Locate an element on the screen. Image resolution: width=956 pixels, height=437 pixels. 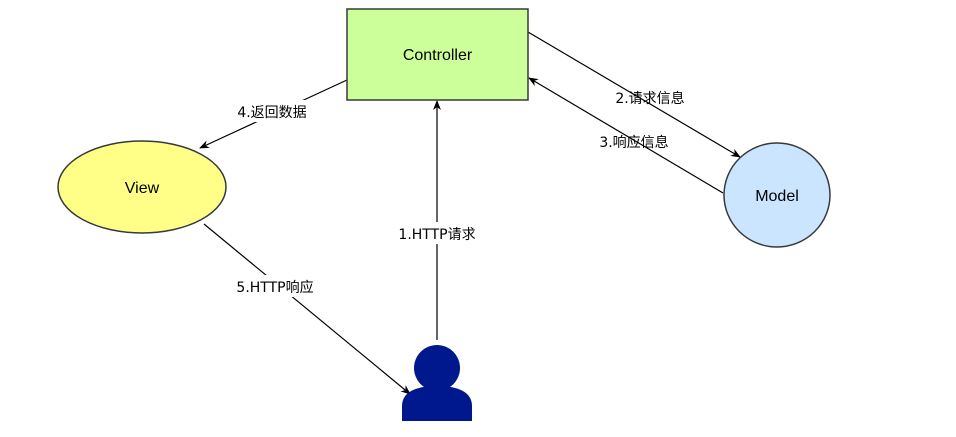
label-http-request: 1.HTTP请求 is located at coordinates (437, 233).